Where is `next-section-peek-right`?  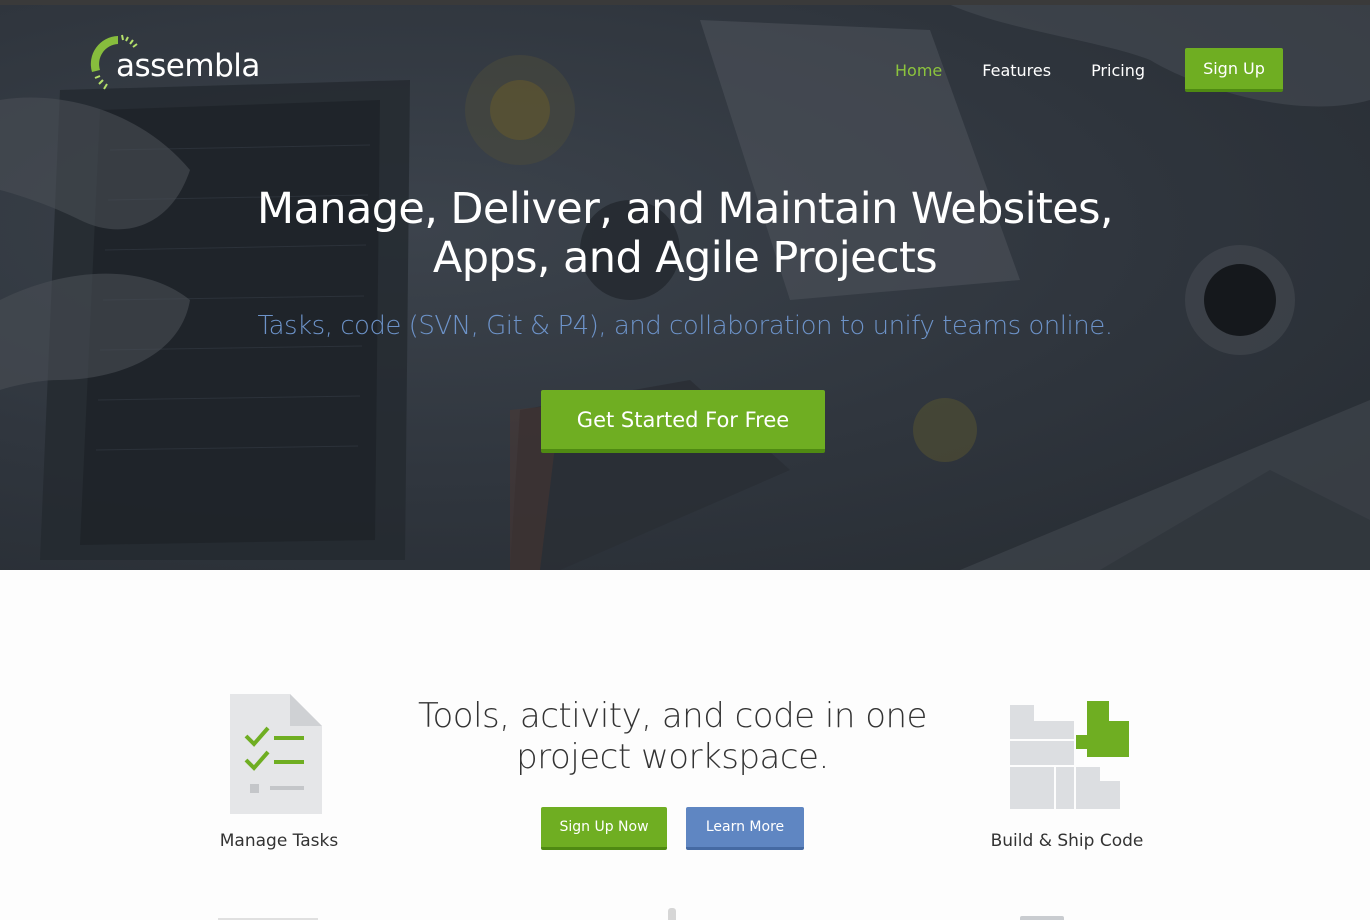 next-section-peek-right is located at coordinates (1042, 913).